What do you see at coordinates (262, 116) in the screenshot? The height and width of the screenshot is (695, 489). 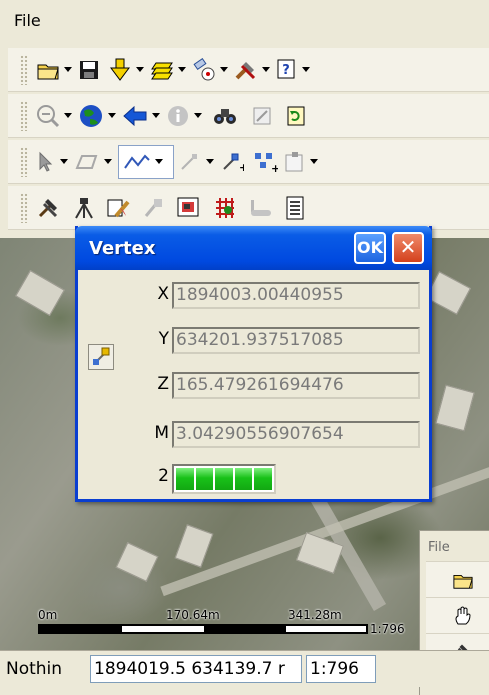 I see `extent-icon` at bounding box center [262, 116].